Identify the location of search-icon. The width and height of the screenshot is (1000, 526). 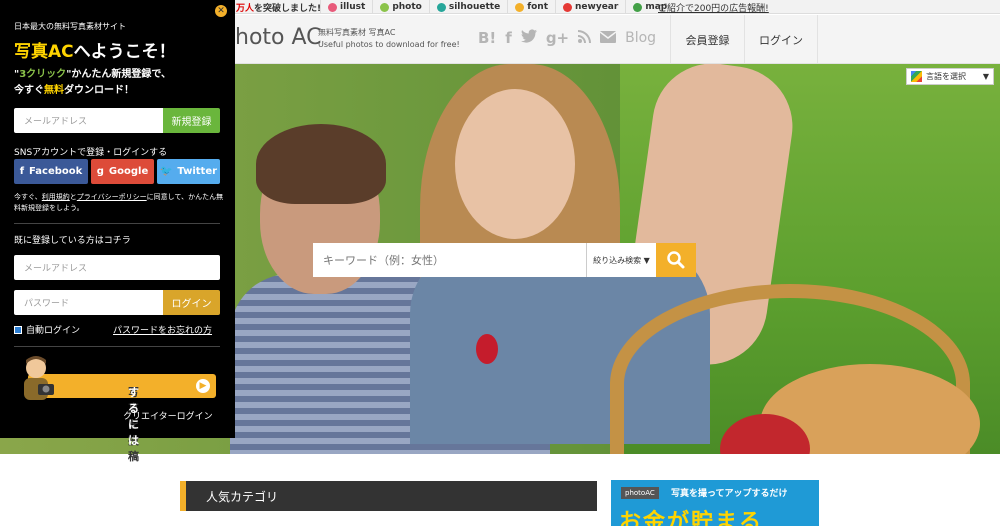
(676, 260).